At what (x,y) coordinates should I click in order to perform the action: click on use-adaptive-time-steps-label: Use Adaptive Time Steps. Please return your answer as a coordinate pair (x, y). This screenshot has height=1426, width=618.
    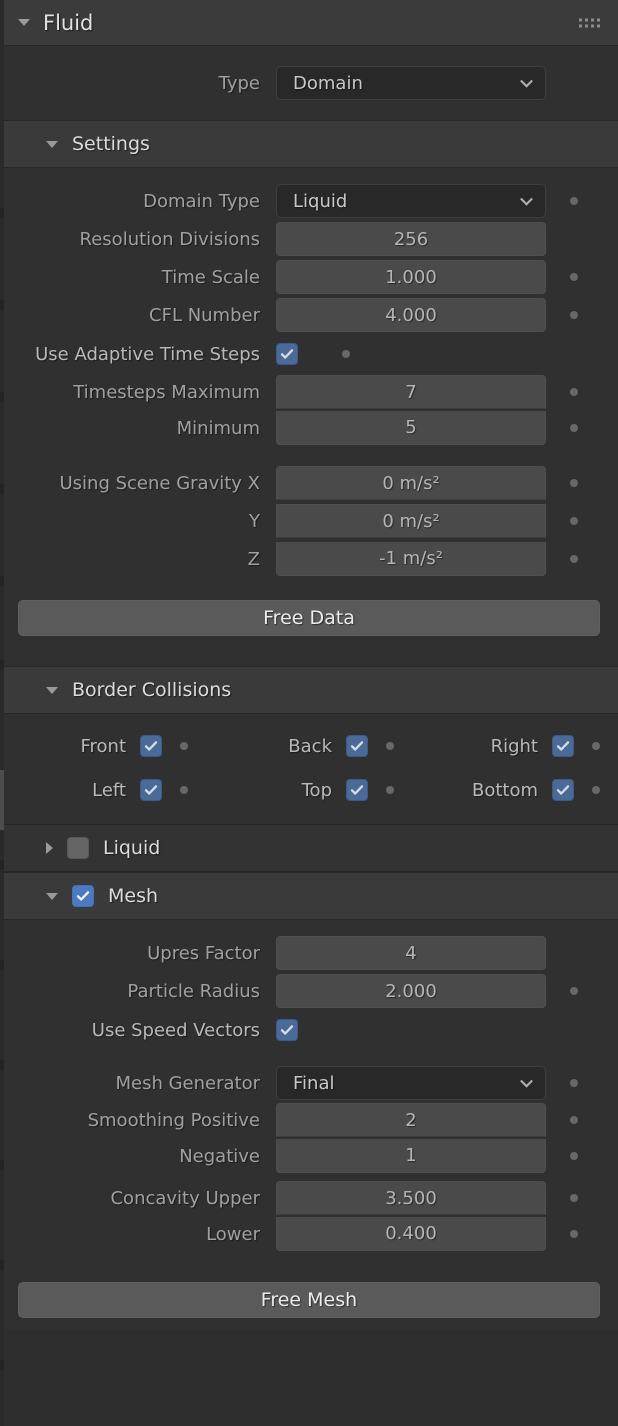
    Looking at the image, I should click on (147, 354).